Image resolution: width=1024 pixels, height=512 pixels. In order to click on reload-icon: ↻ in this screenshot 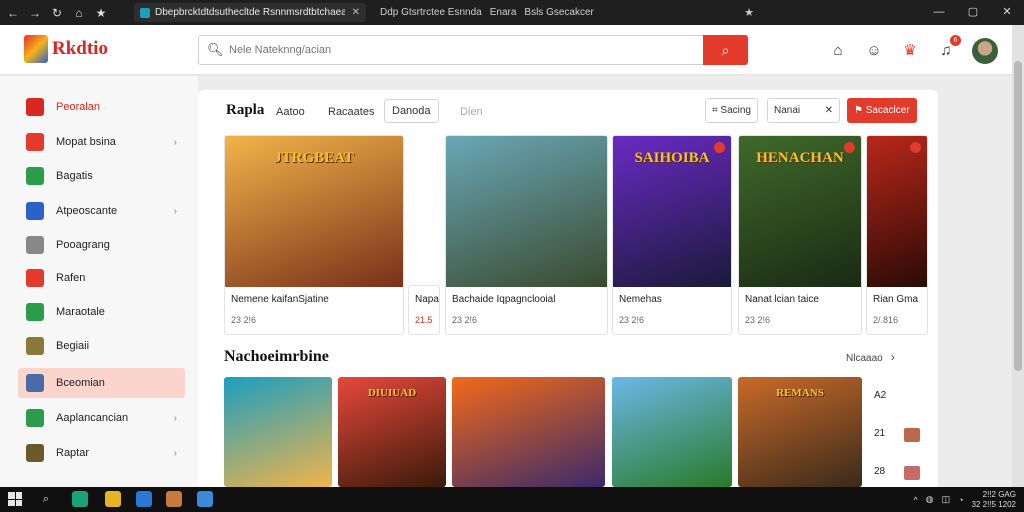, I will do `click(57, 13)`.